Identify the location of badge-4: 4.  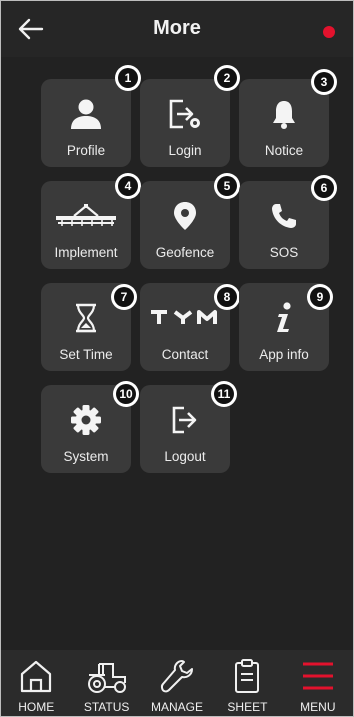
(128, 186).